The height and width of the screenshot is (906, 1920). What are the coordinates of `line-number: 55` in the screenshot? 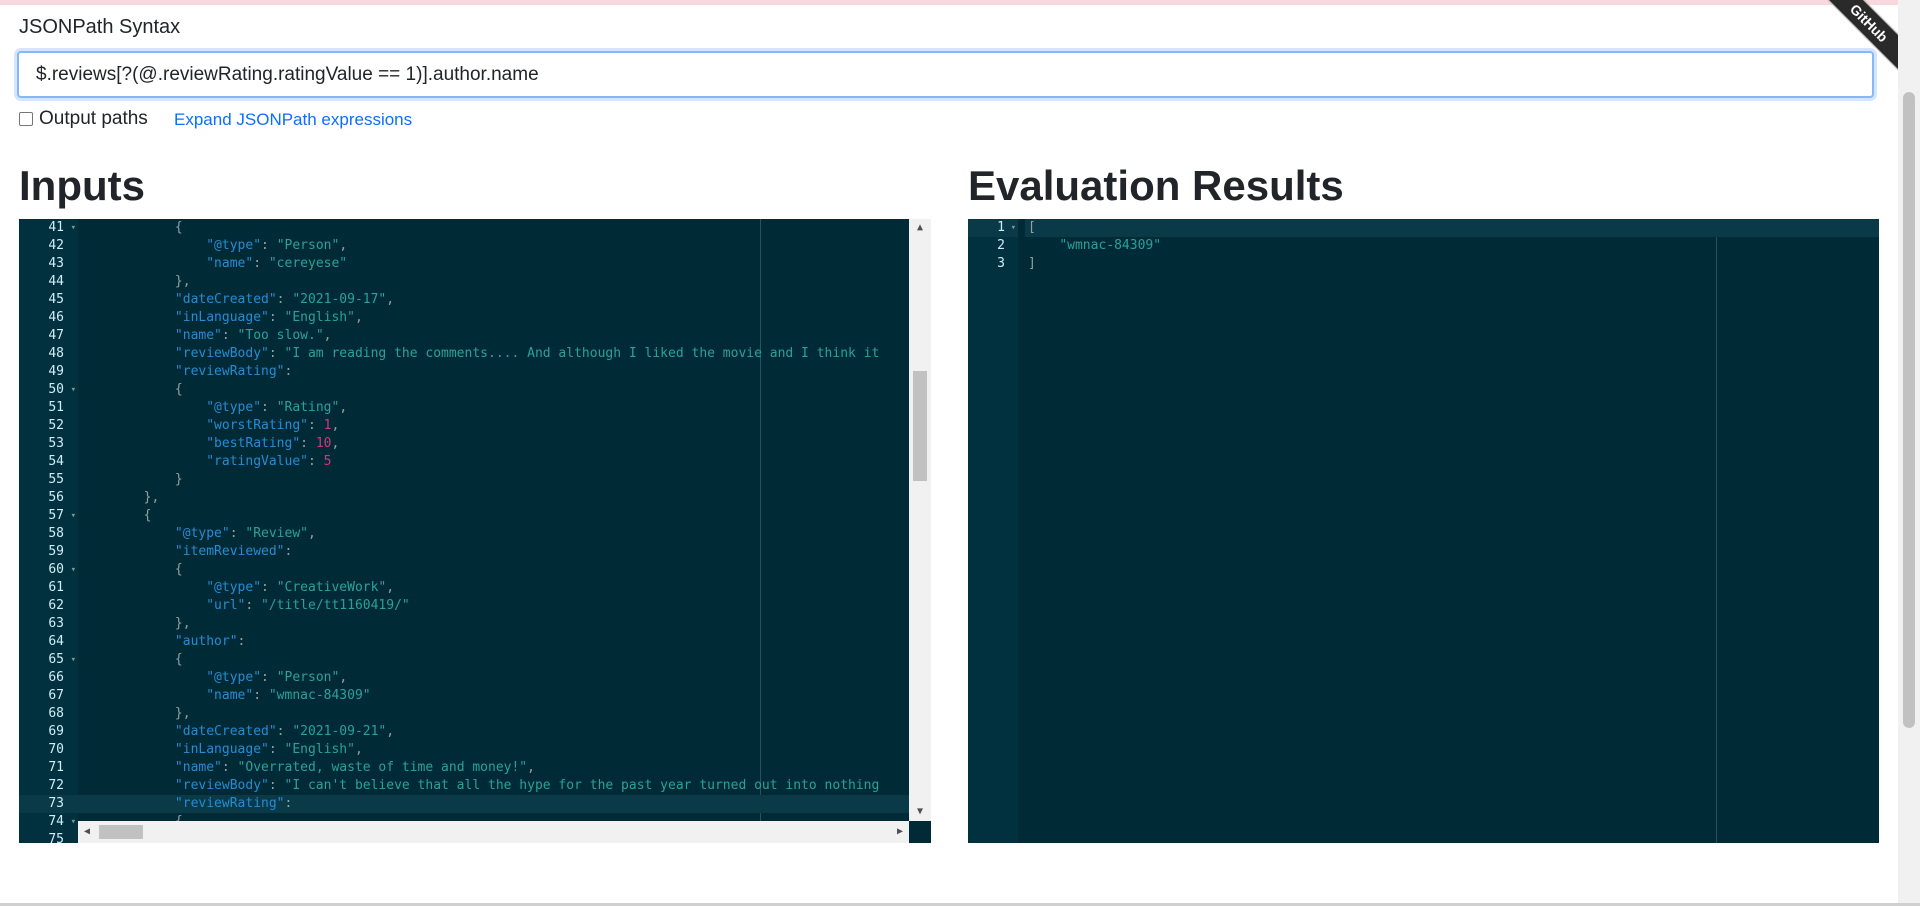 It's located at (48, 480).